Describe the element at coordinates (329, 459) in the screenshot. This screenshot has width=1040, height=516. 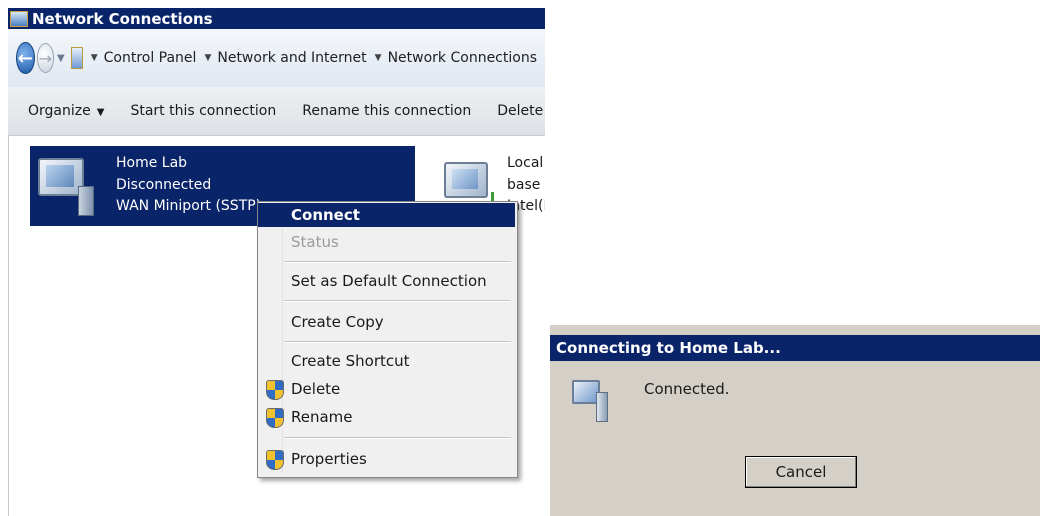
I see `menu-item-label: Properties` at that location.